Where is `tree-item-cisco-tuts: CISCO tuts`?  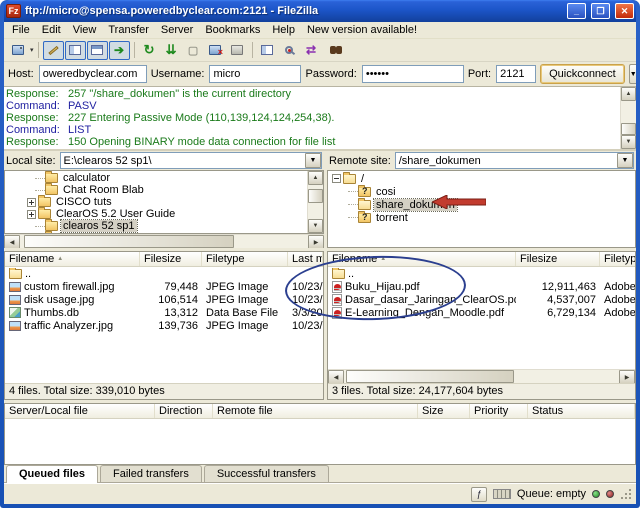 tree-item-cisco-tuts: CISCO tuts is located at coordinates (157, 201).